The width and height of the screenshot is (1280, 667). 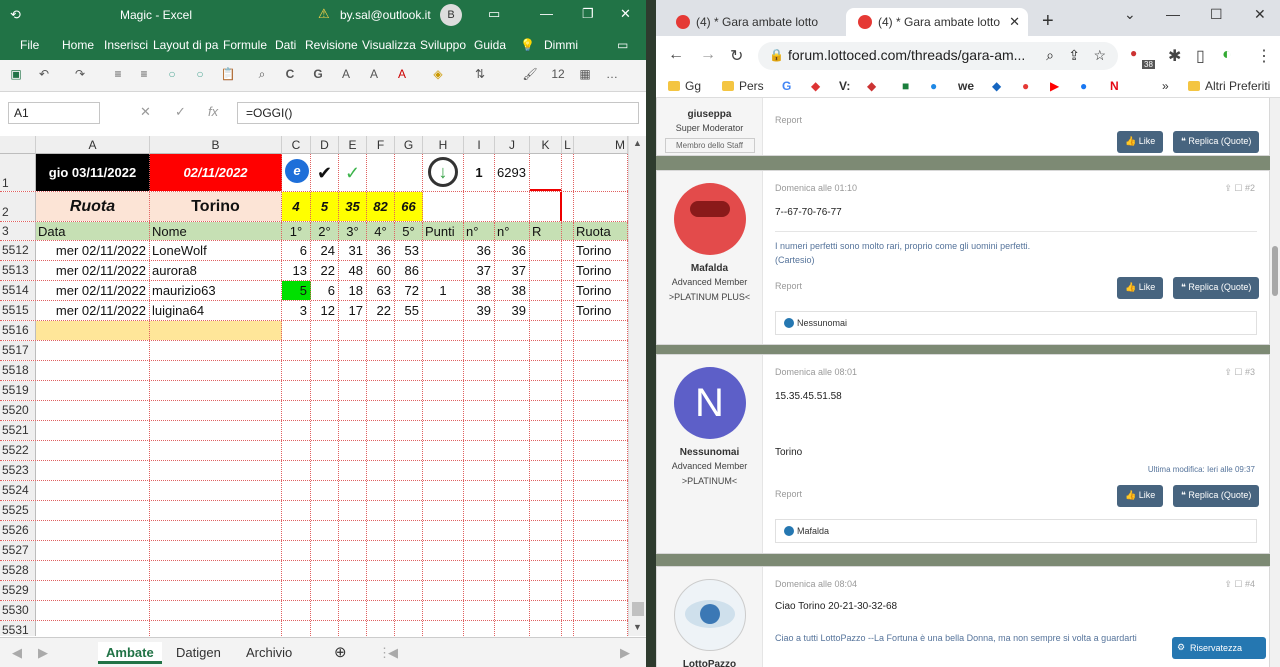 What do you see at coordinates (1140, 288) in the screenshot?
I see `like-button: 👍 Like` at bounding box center [1140, 288].